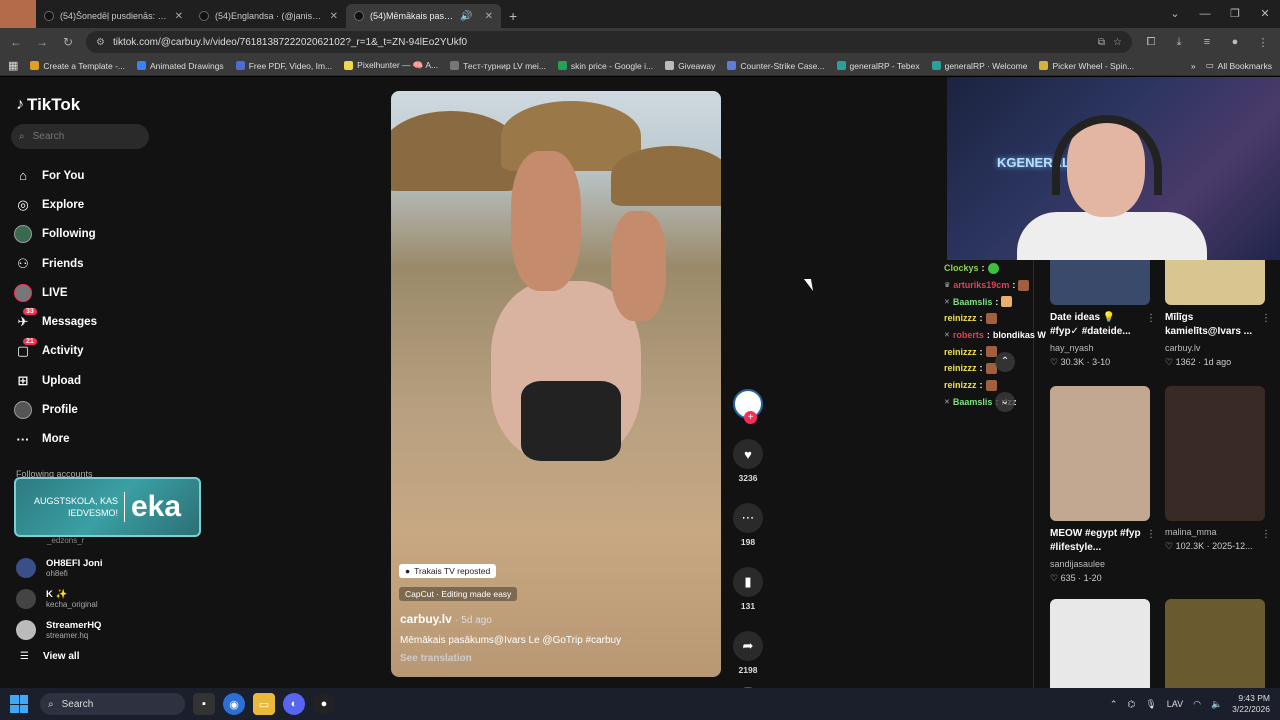 This screenshot has width=1280, height=720. Describe the element at coordinates (13, 65) in the screenshot. I see `apps-grid-icon: ▦` at that location.